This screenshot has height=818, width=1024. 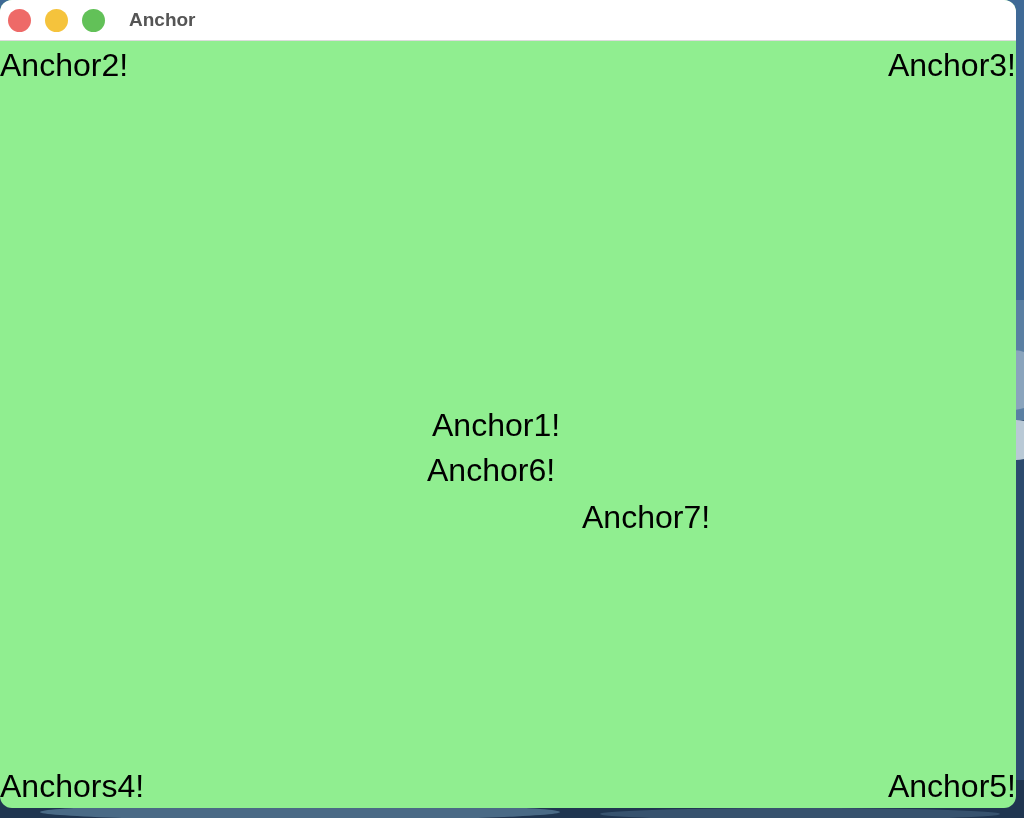 What do you see at coordinates (93, 20) in the screenshot?
I see `zoom-button` at bounding box center [93, 20].